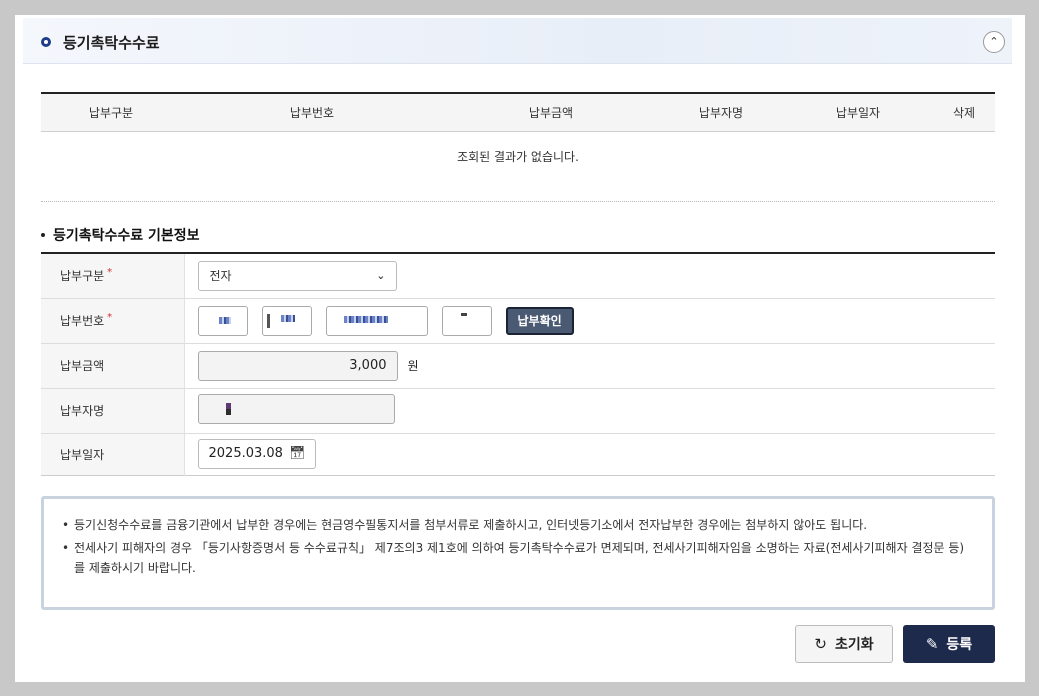 This screenshot has height=696, width=1039. What do you see at coordinates (518, 112) in the screenshot?
I see `table-header-row: 납부구분 납부번호 납부금액 납부자명 납부일자 삭제` at bounding box center [518, 112].